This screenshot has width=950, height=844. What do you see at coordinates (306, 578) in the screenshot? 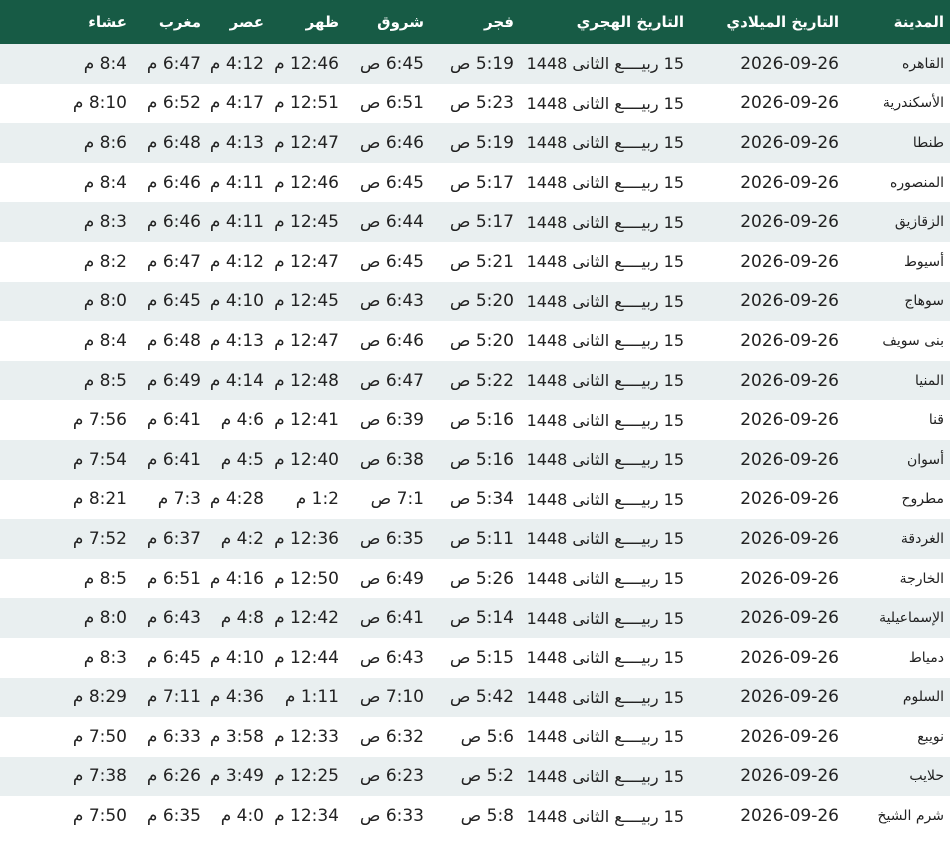
I see `cell-dhuhr: 12:50 م` at bounding box center [306, 578].